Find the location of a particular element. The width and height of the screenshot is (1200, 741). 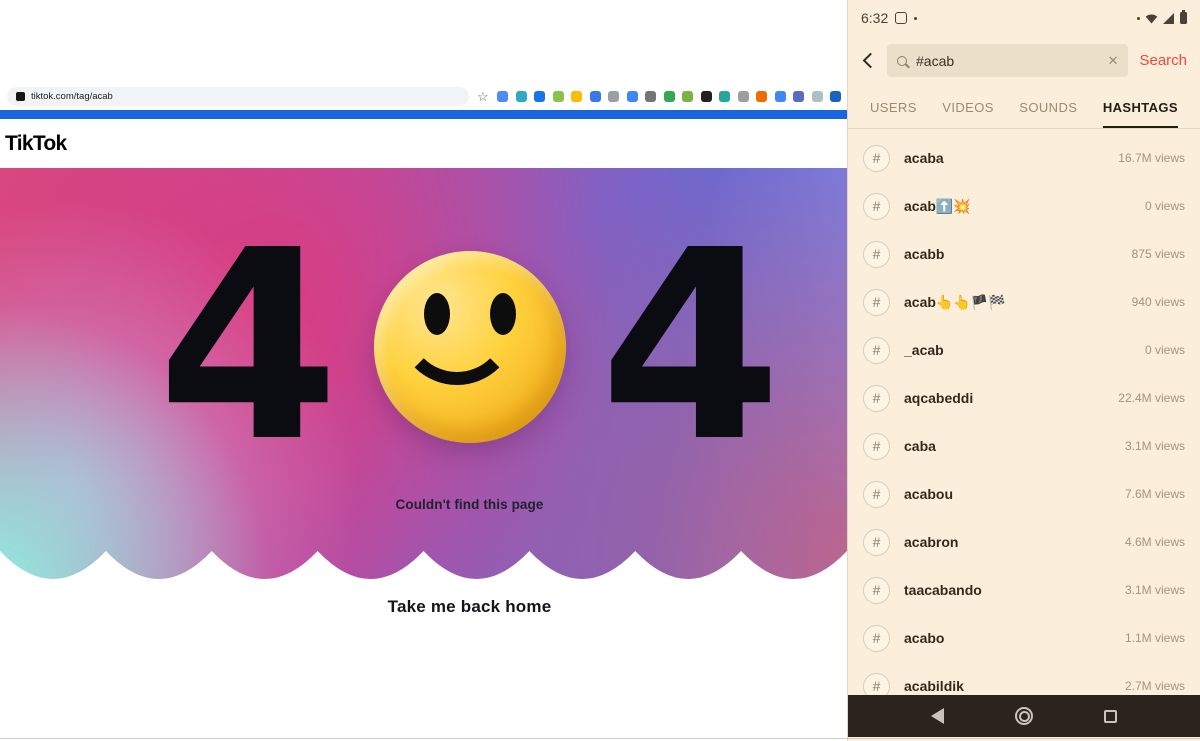

hashtag-result-row: # acab⬆️💥 0 views is located at coordinates (1024, 206).